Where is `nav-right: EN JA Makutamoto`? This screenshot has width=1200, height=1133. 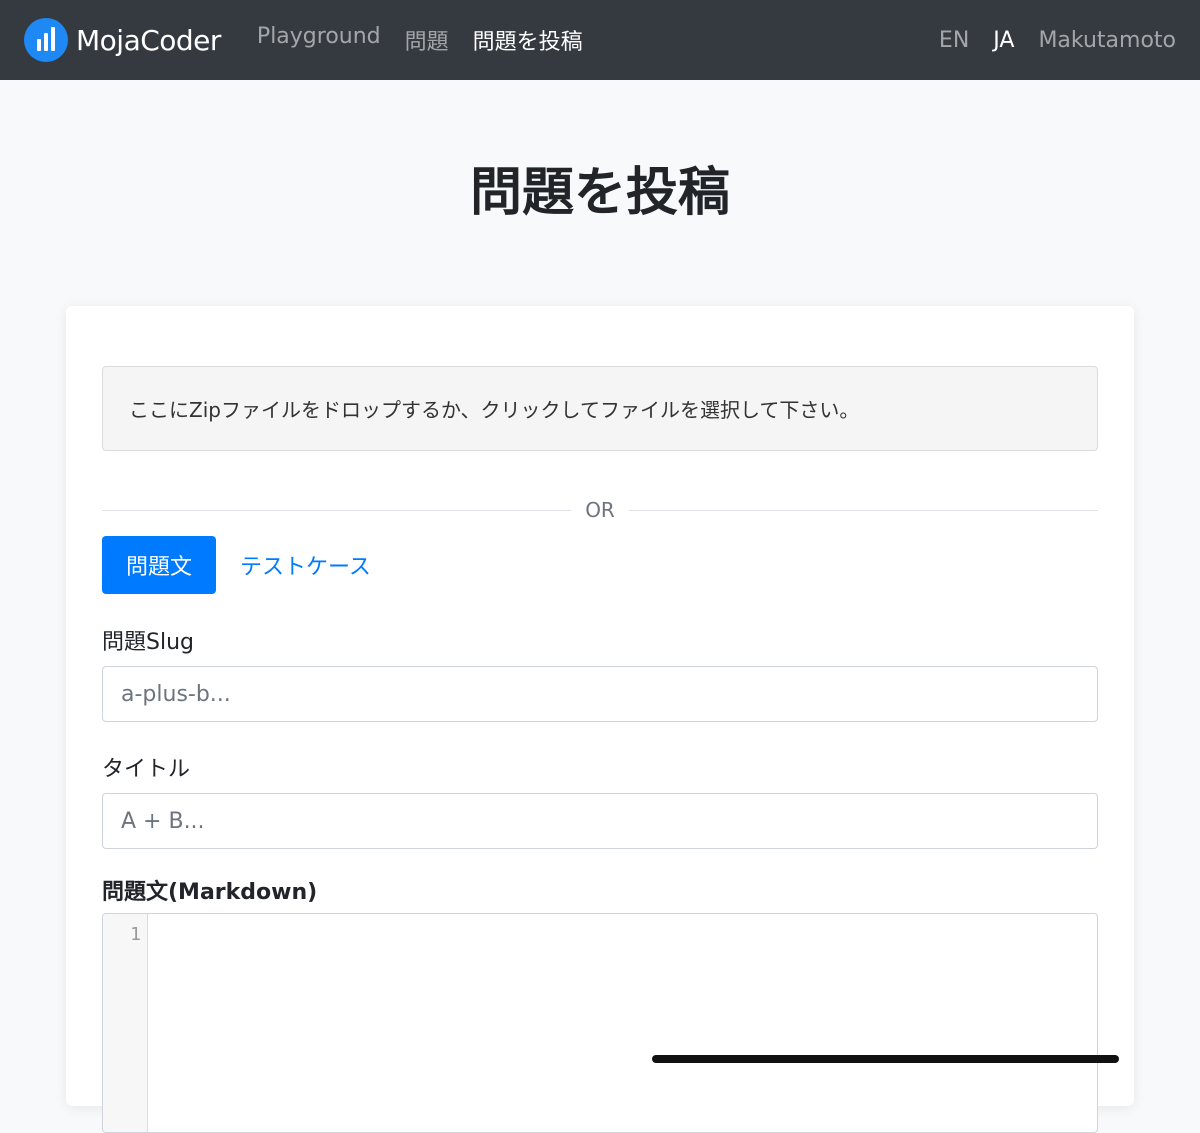 nav-right: EN JA Makutamoto is located at coordinates (1057, 40).